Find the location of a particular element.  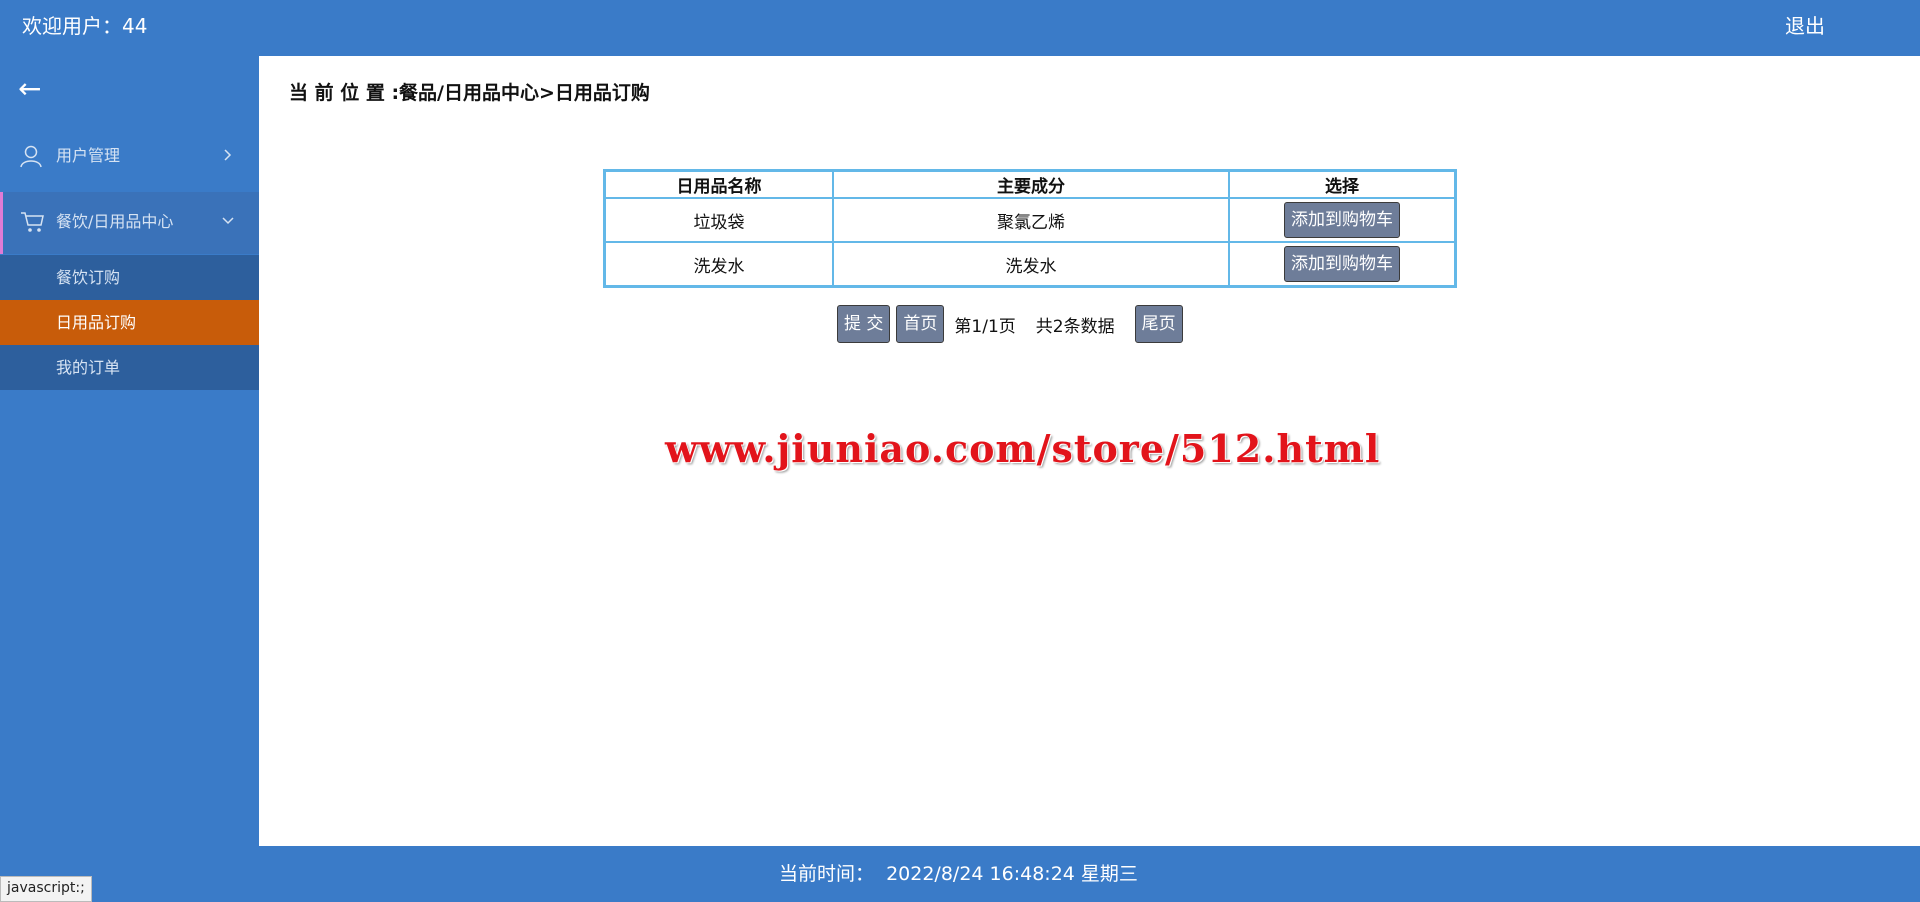

cell-ingredient: 聚氯乙烯 is located at coordinates (1031, 220).